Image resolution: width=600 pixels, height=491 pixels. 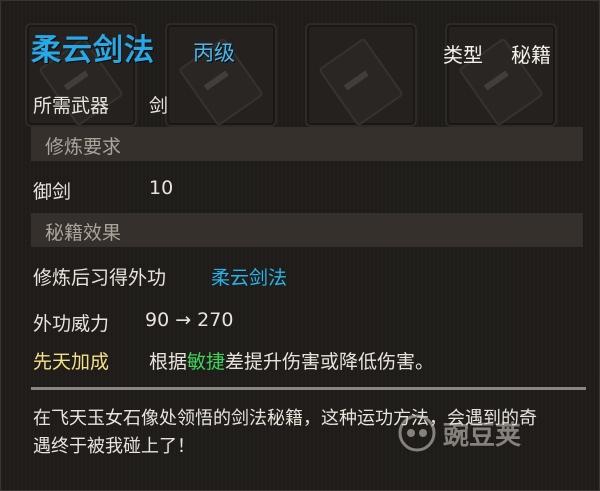 What do you see at coordinates (100, 278) in the screenshot?
I see `learn-label: 修炼后习得外功` at bounding box center [100, 278].